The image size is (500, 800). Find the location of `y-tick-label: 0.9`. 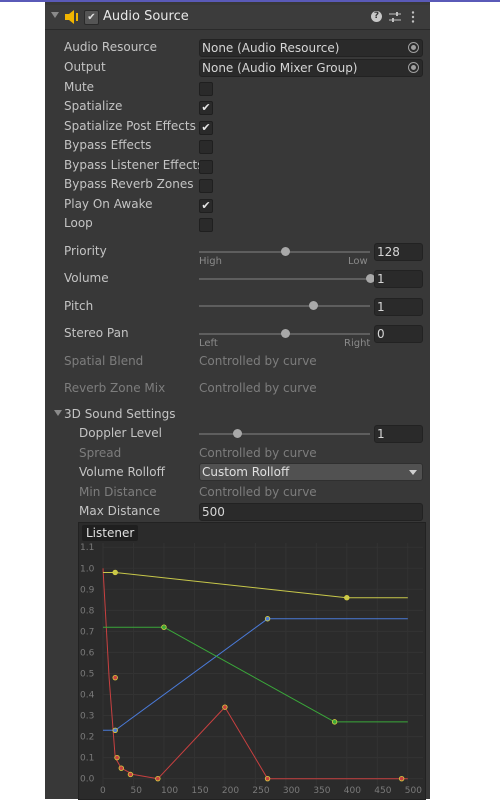

y-tick-label: 0.9 is located at coordinates (87, 590).